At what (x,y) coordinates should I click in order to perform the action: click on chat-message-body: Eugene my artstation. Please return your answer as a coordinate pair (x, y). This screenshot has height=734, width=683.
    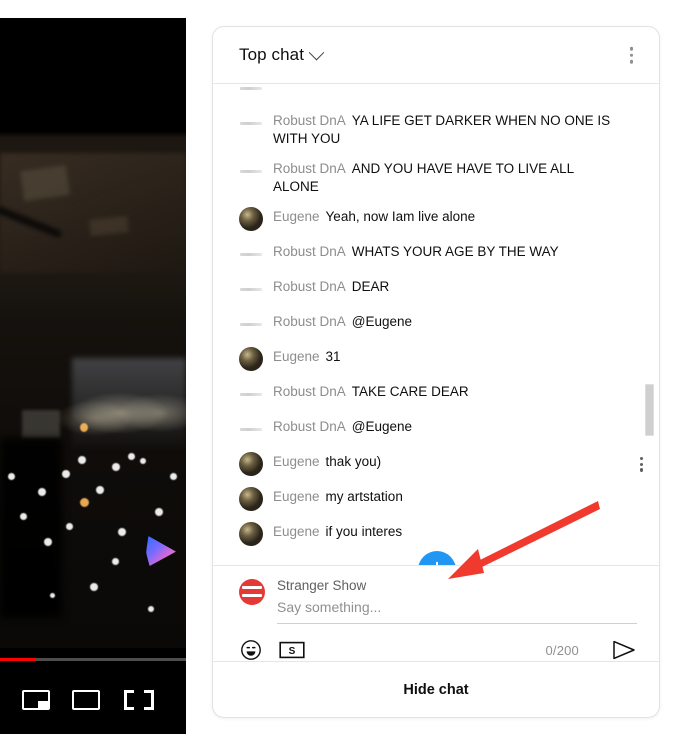
    Looking at the image, I should click on (338, 496).